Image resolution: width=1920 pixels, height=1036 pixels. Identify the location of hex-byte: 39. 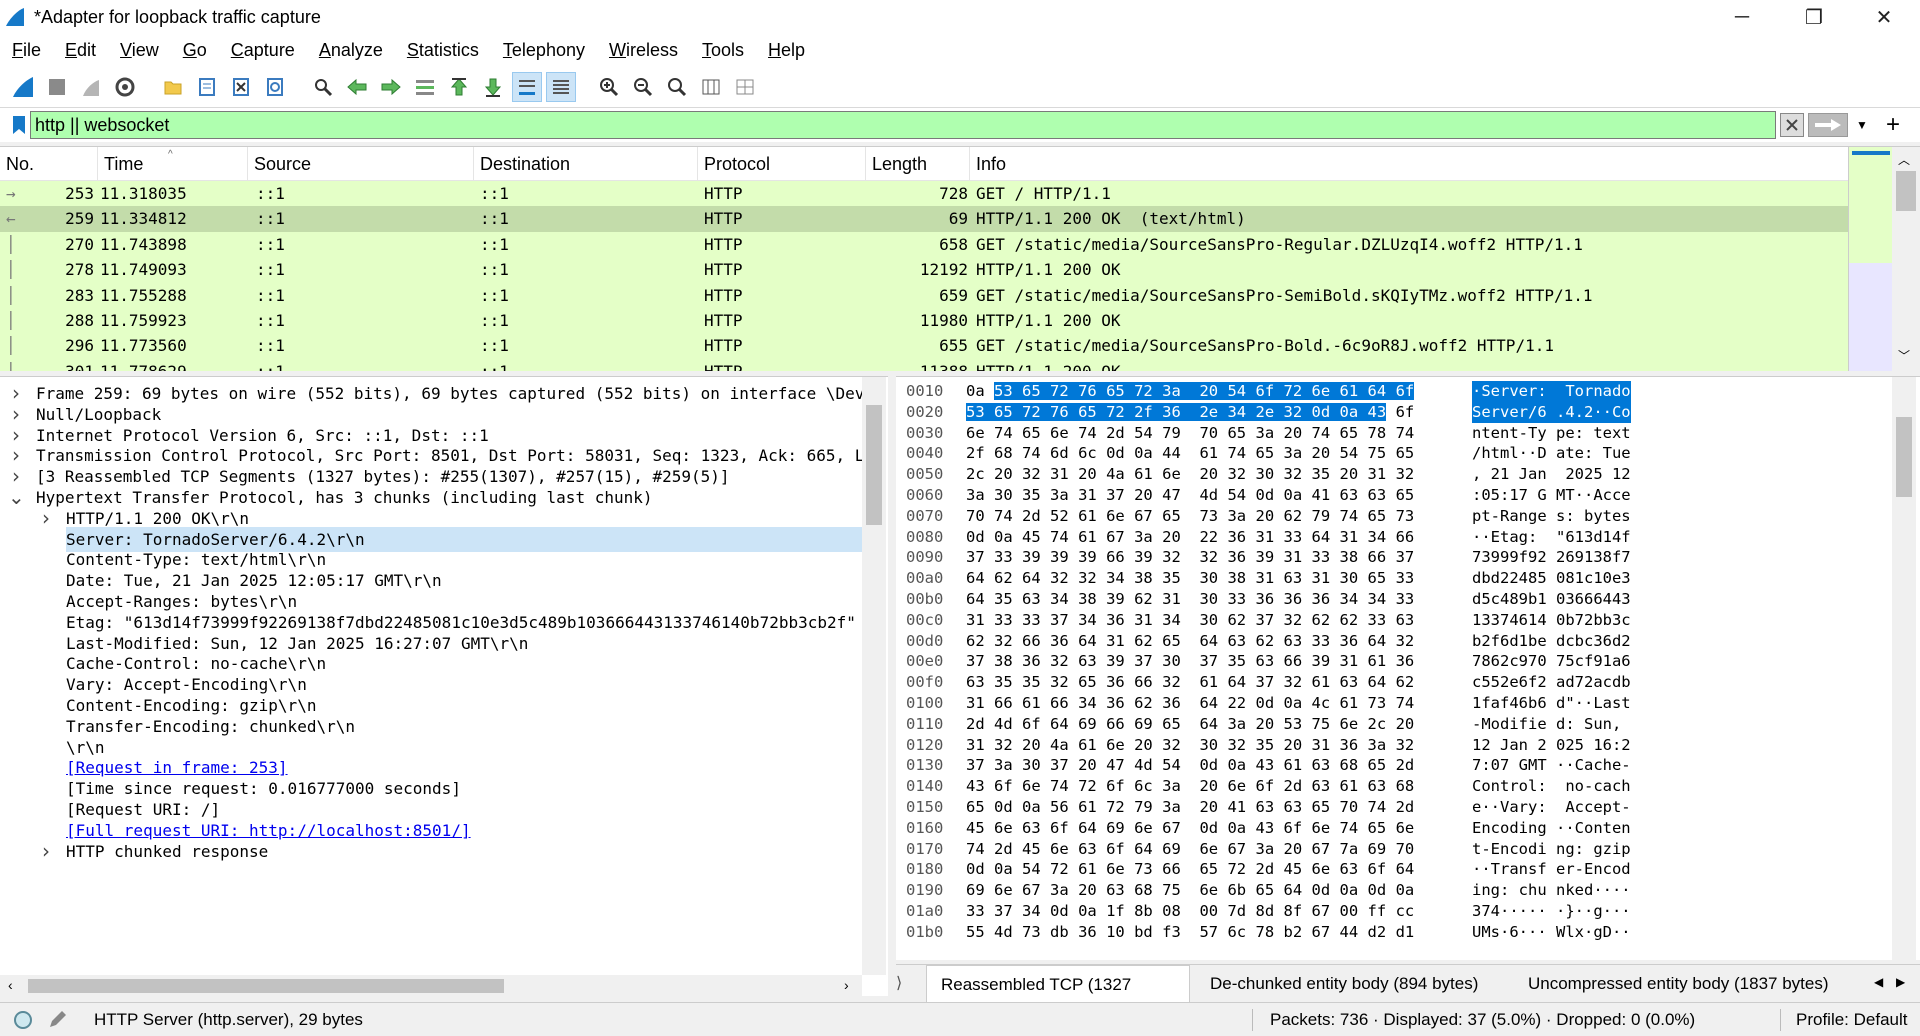
(1321, 661).